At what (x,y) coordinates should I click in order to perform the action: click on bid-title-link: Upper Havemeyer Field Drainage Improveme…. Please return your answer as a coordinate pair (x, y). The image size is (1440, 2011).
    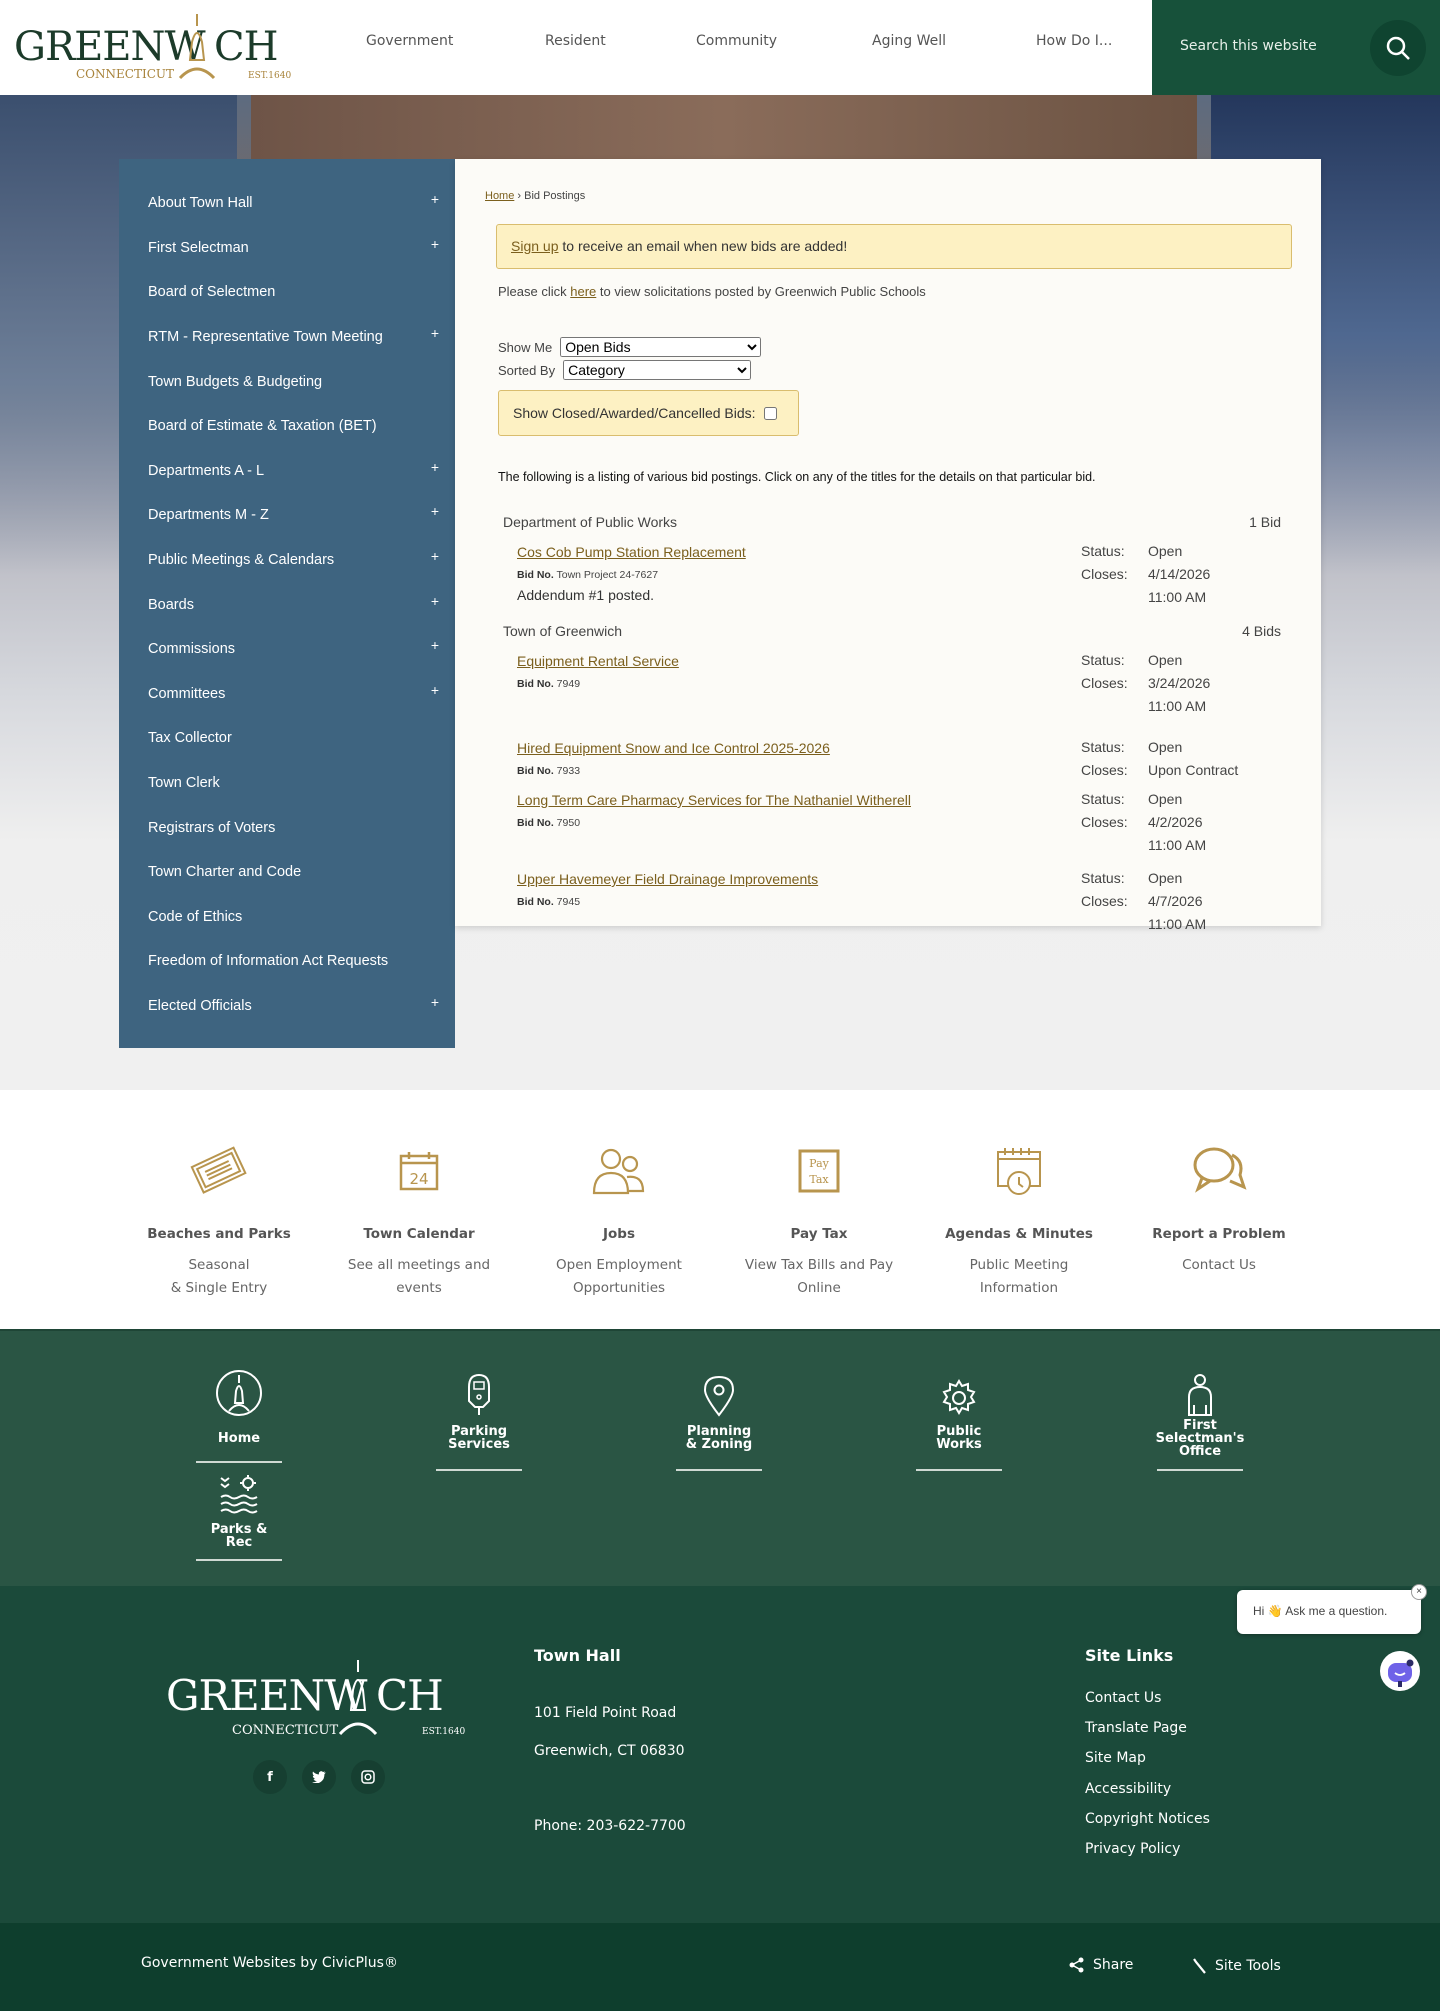
    Looking at the image, I should click on (799, 879).